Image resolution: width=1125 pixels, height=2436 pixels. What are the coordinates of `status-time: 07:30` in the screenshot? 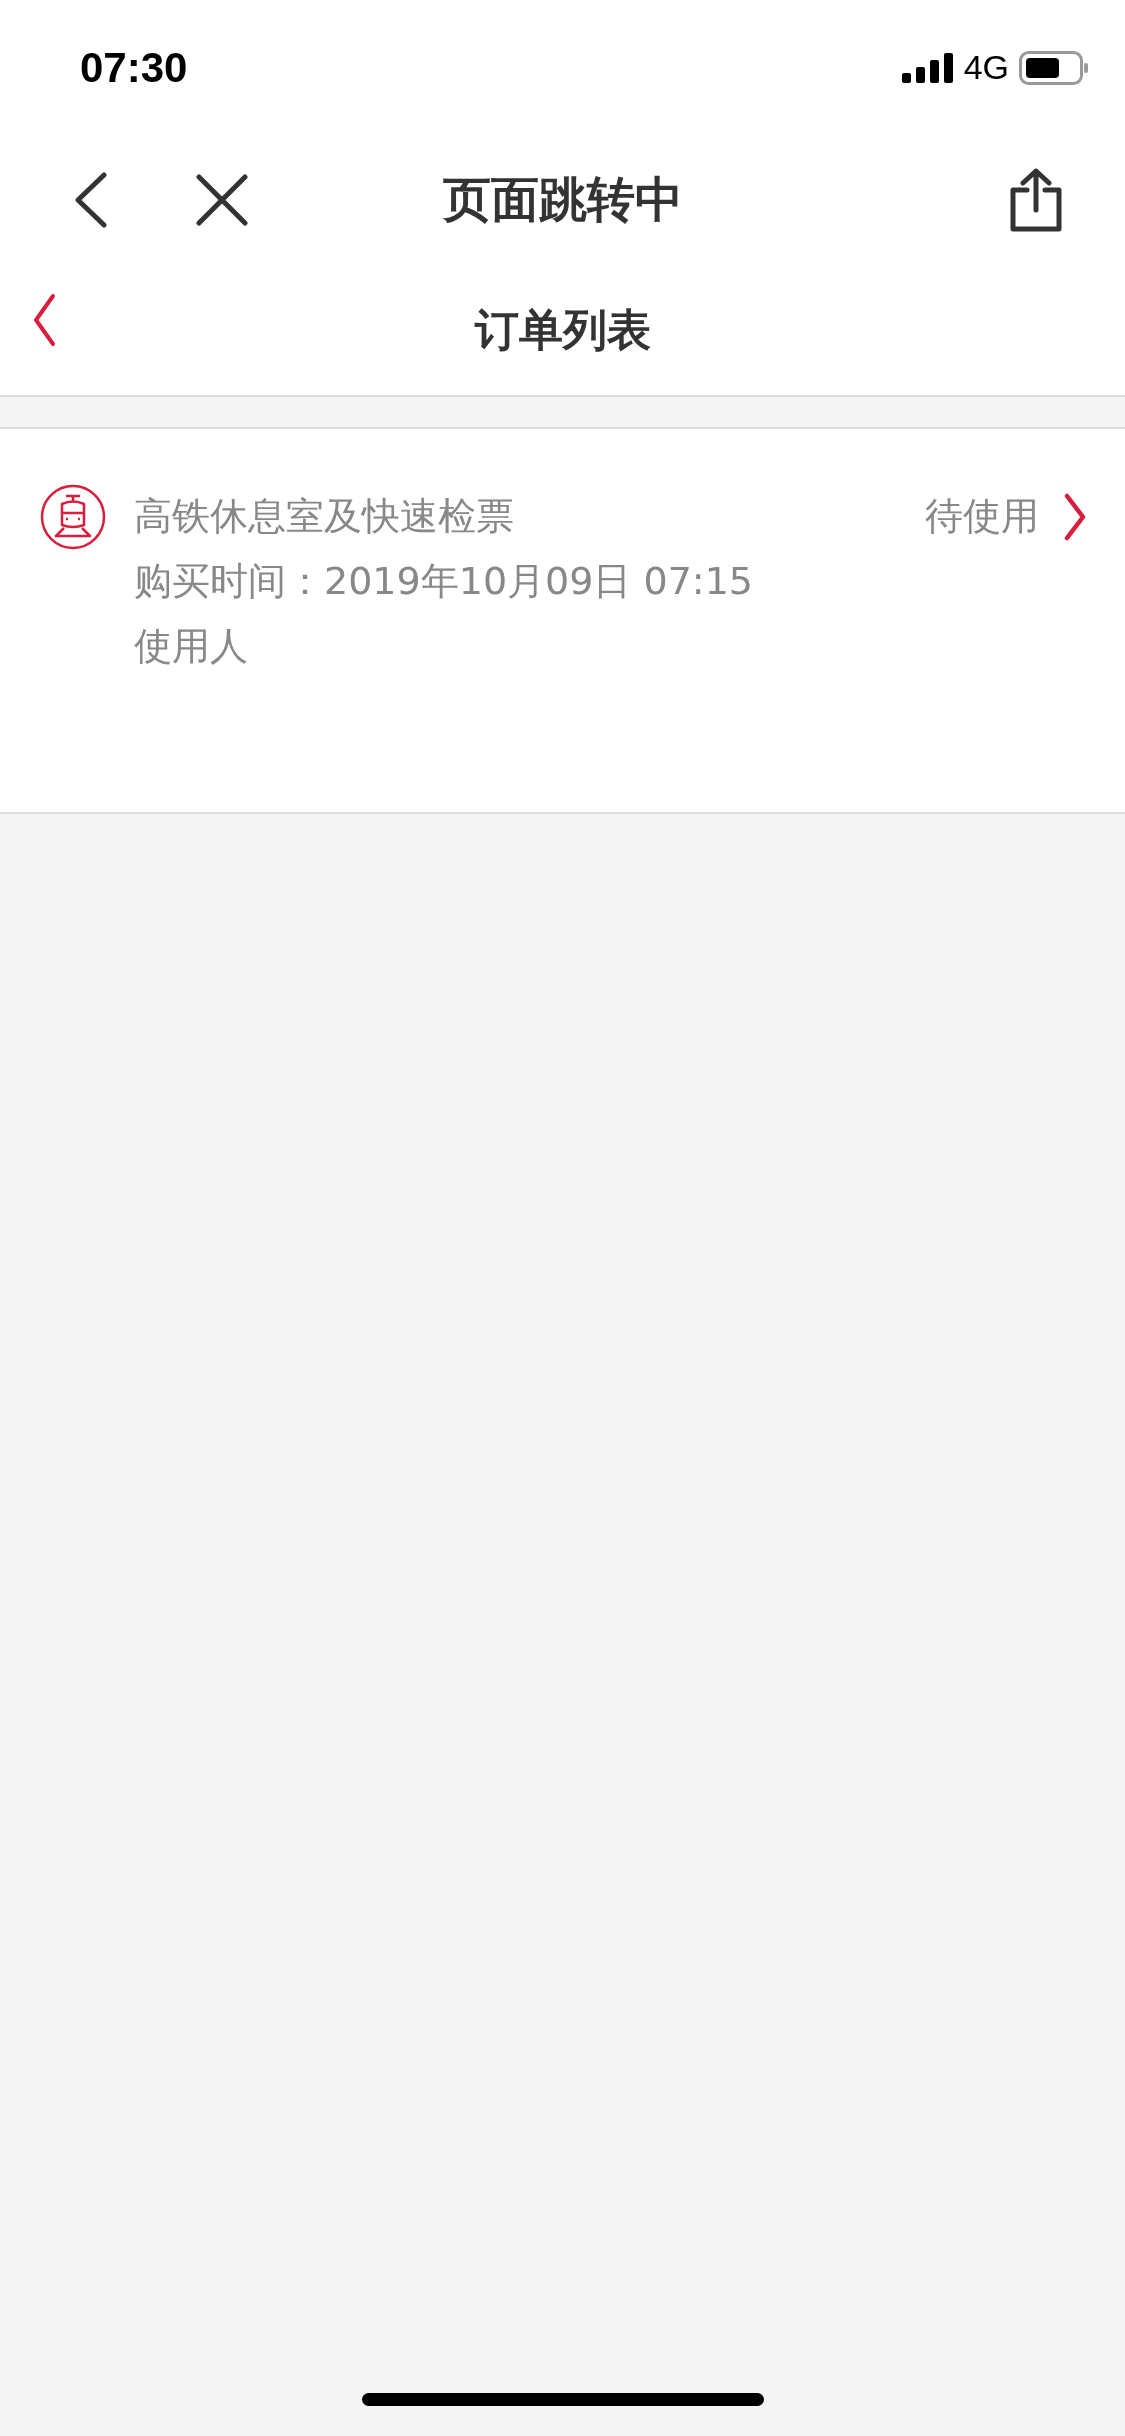 It's located at (134, 67).